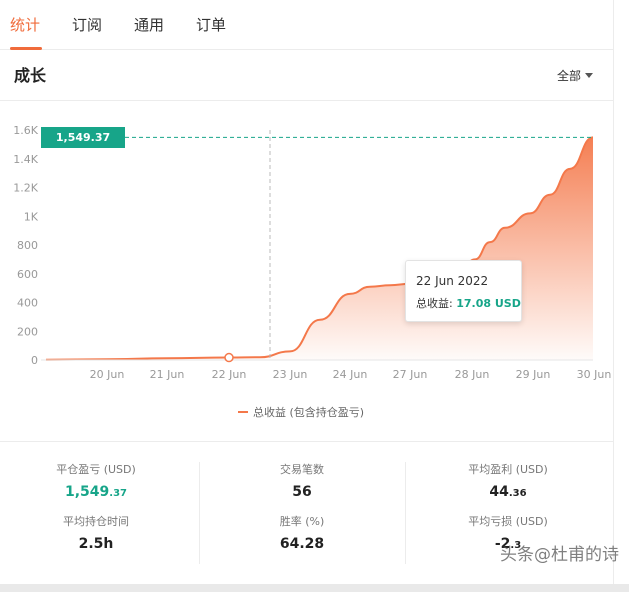 Image resolution: width=629 pixels, height=592 pixels. I want to click on x-tick-label: 27 Jun, so click(410, 374).